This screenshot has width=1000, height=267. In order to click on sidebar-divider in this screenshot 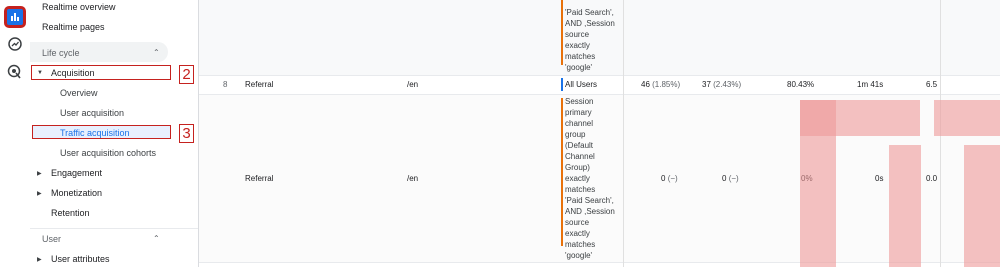, I will do `click(114, 228)`.